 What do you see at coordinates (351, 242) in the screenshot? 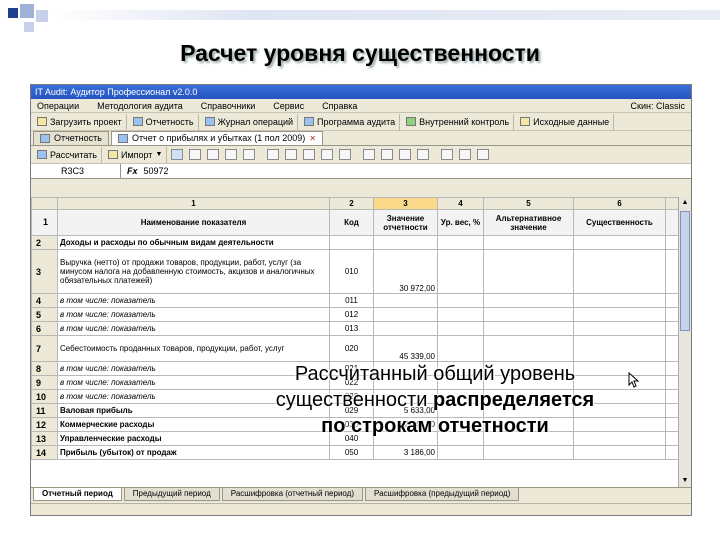
I see `row-code-cell` at bounding box center [351, 242].